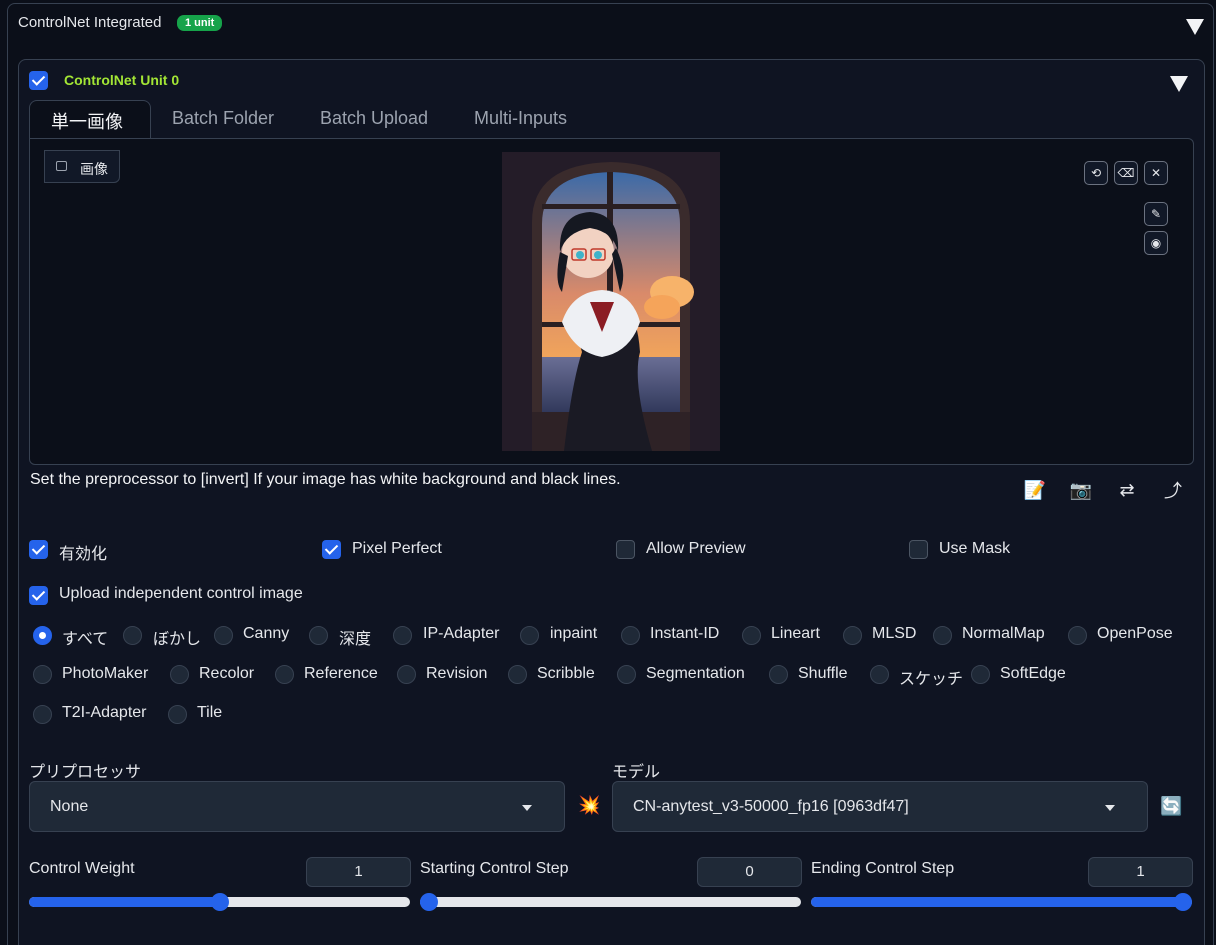  Describe the element at coordinates (997, 902) in the screenshot. I see `ending-step-slider-fill` at that location.